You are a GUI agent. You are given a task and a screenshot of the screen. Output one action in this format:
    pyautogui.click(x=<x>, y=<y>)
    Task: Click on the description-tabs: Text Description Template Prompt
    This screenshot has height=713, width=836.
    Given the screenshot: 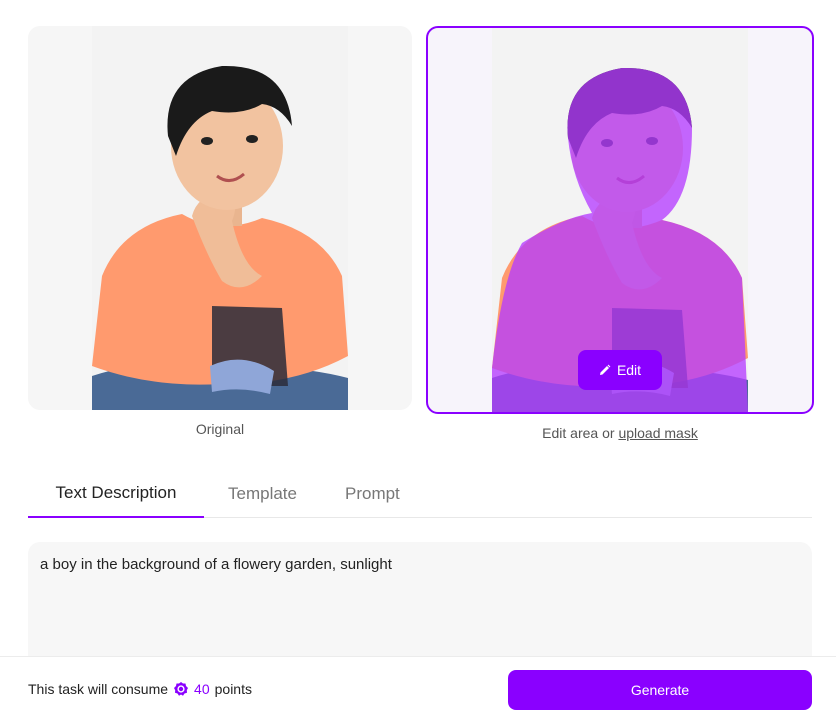 What is the action you would take?
    pyautogui.click(x=420, y=494)
    